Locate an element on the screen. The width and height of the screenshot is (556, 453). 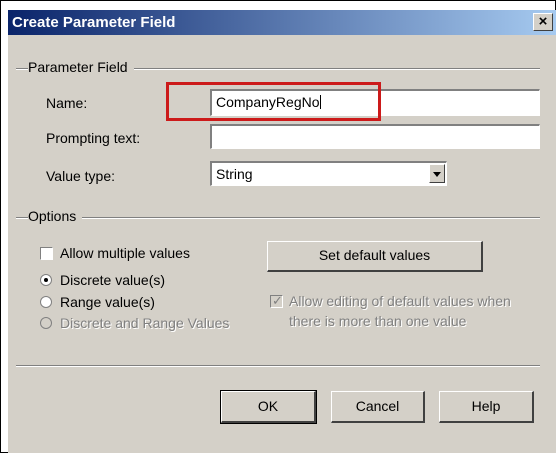
ok-button-label: OK is located at coordinates (268, 406).